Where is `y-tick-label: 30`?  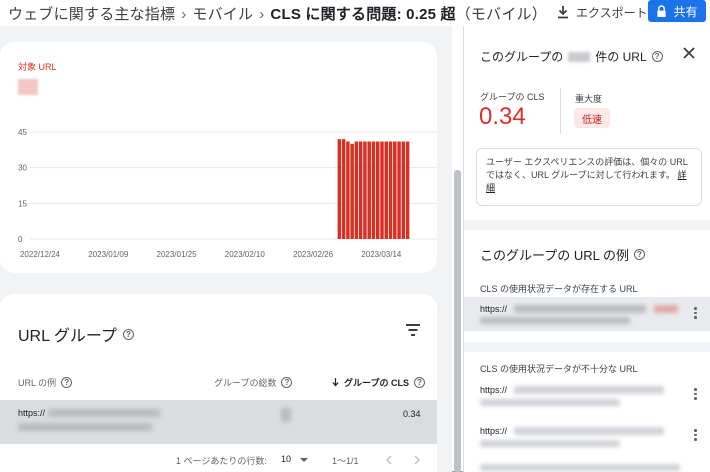 y-tick-label: 30 is located at coordinates (22, 168).